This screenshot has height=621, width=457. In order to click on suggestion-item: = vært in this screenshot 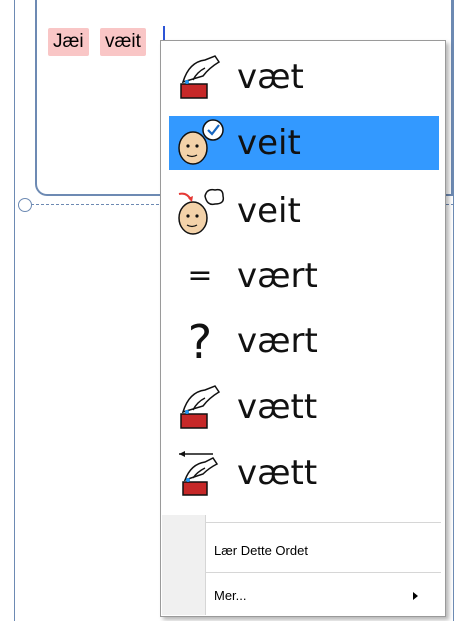, I will do `click(304, 276)`.